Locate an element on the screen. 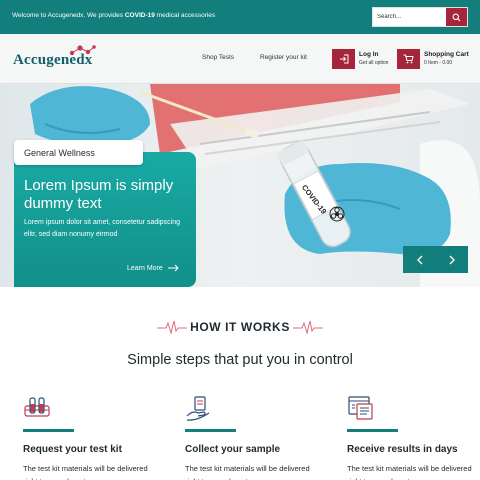  login-subtitle: Get all option is located at coordinates (374, 63).